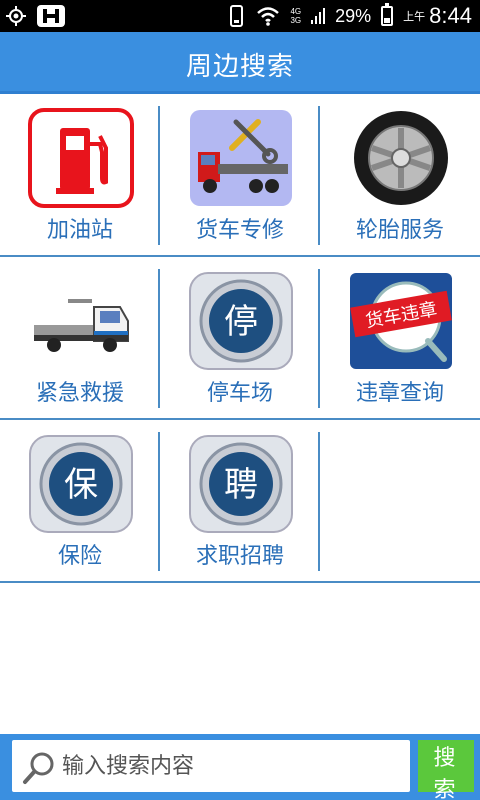  I want to click on violation-query-icon: 货车违章, so click(401, 321).